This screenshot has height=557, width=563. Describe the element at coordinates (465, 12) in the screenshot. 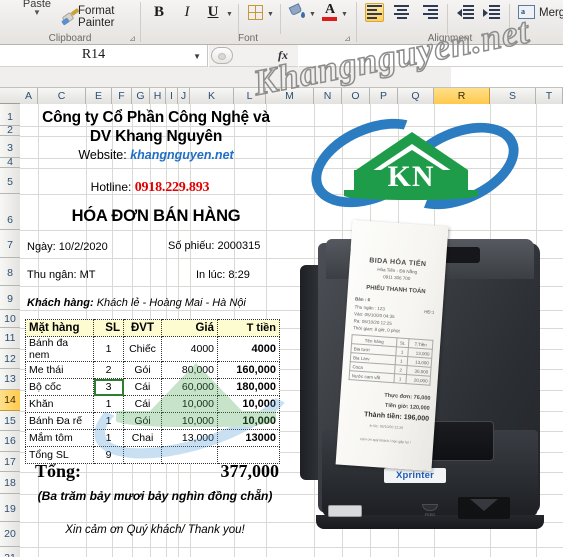

I see `decrease-indent-button` at that location.